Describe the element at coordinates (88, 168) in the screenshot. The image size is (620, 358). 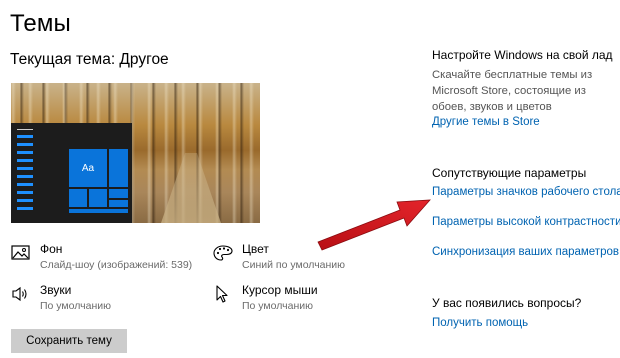
I see `tile-aa: Aa` at that location.